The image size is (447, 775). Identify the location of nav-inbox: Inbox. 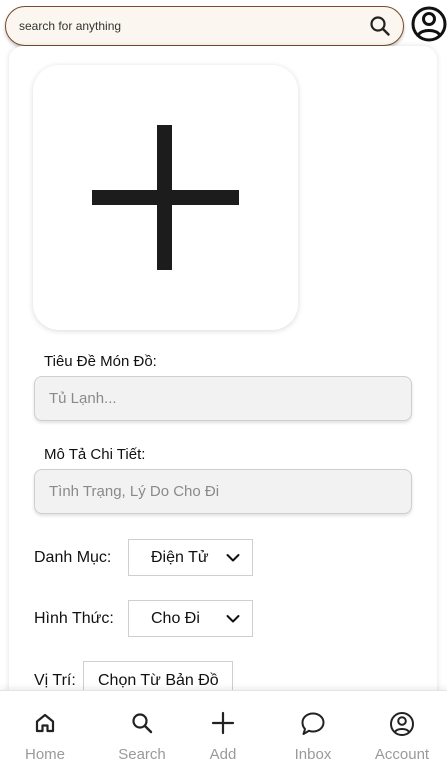
(313, 733).